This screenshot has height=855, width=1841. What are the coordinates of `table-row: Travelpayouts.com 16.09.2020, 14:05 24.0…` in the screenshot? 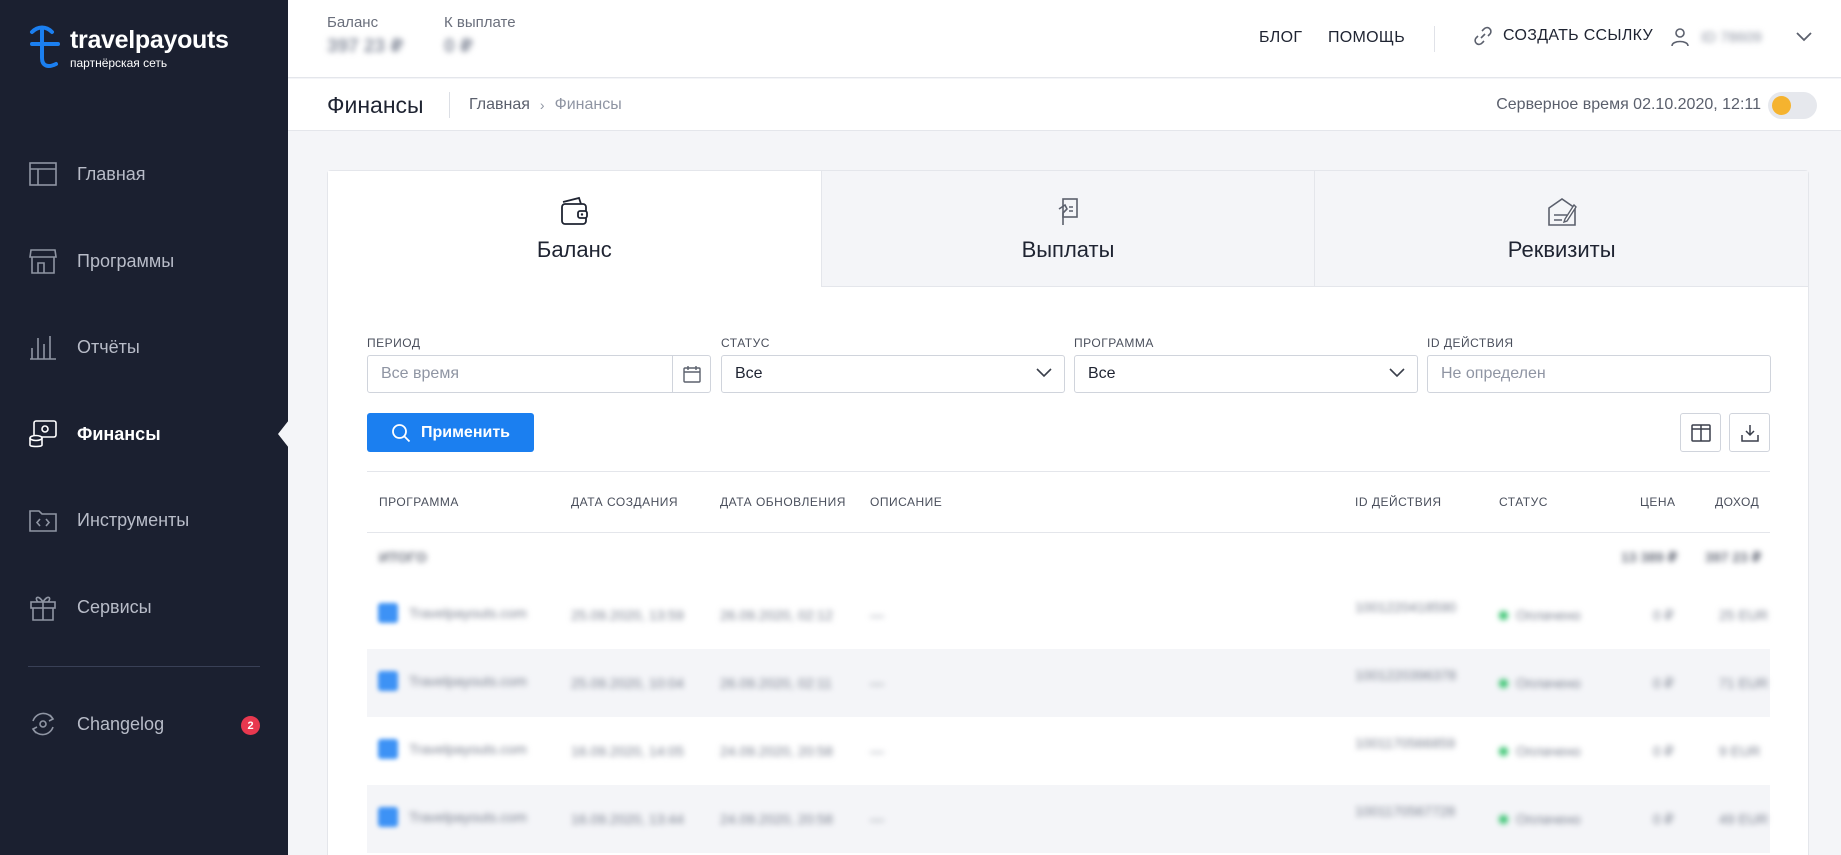 It's located at (1068, 751).